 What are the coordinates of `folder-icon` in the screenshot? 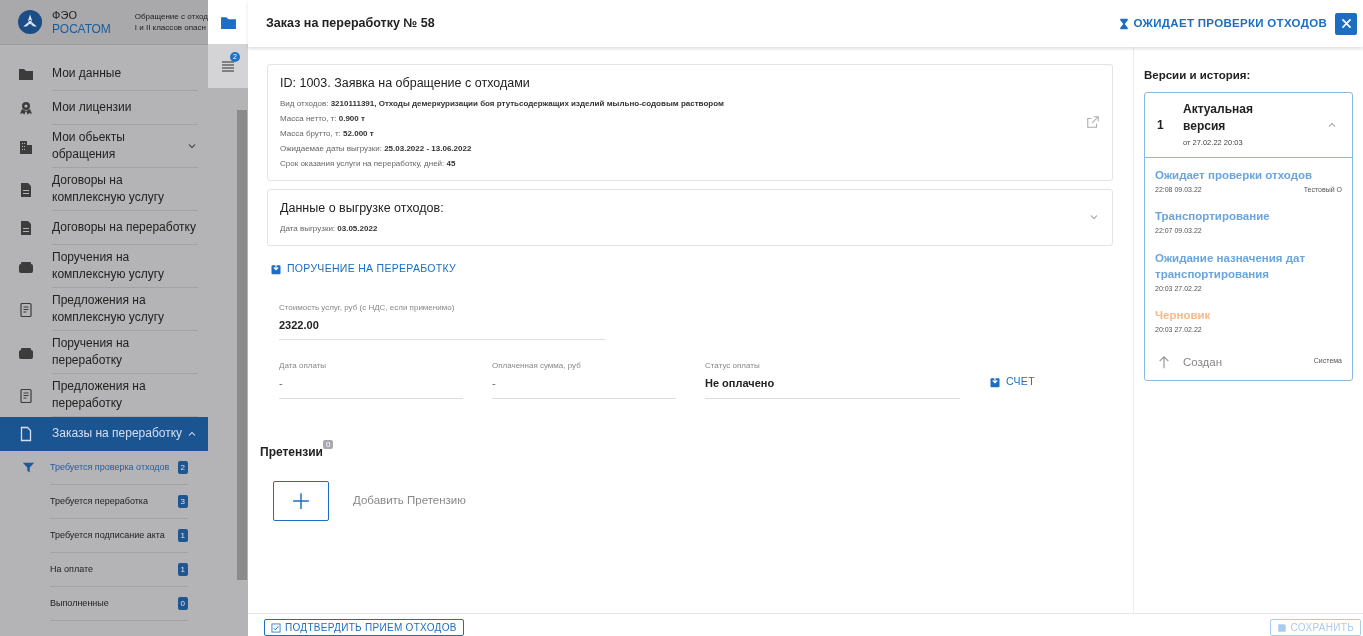 It's located at (26, 74).